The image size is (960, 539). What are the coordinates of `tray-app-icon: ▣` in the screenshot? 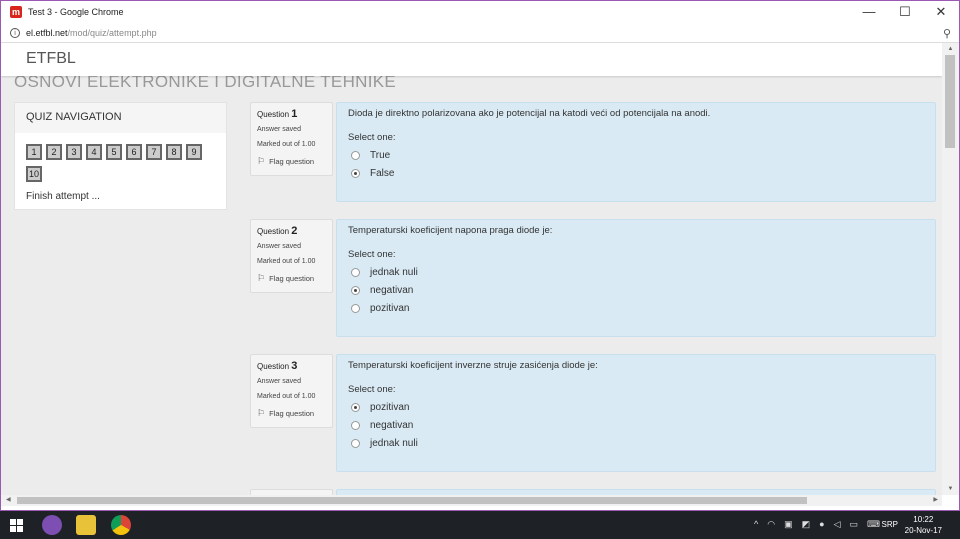 It's located at (788, 524).